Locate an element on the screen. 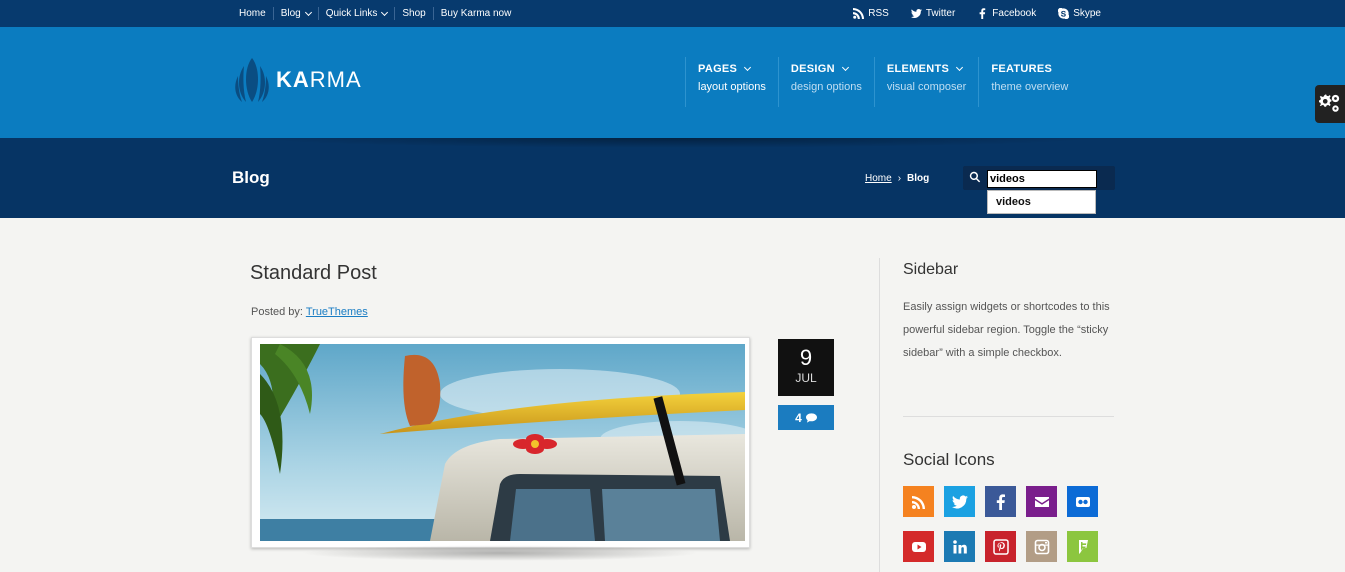 This screenshot has width=1345, height=572. top-link-label: Skype is located at coordinates (1087, 13).